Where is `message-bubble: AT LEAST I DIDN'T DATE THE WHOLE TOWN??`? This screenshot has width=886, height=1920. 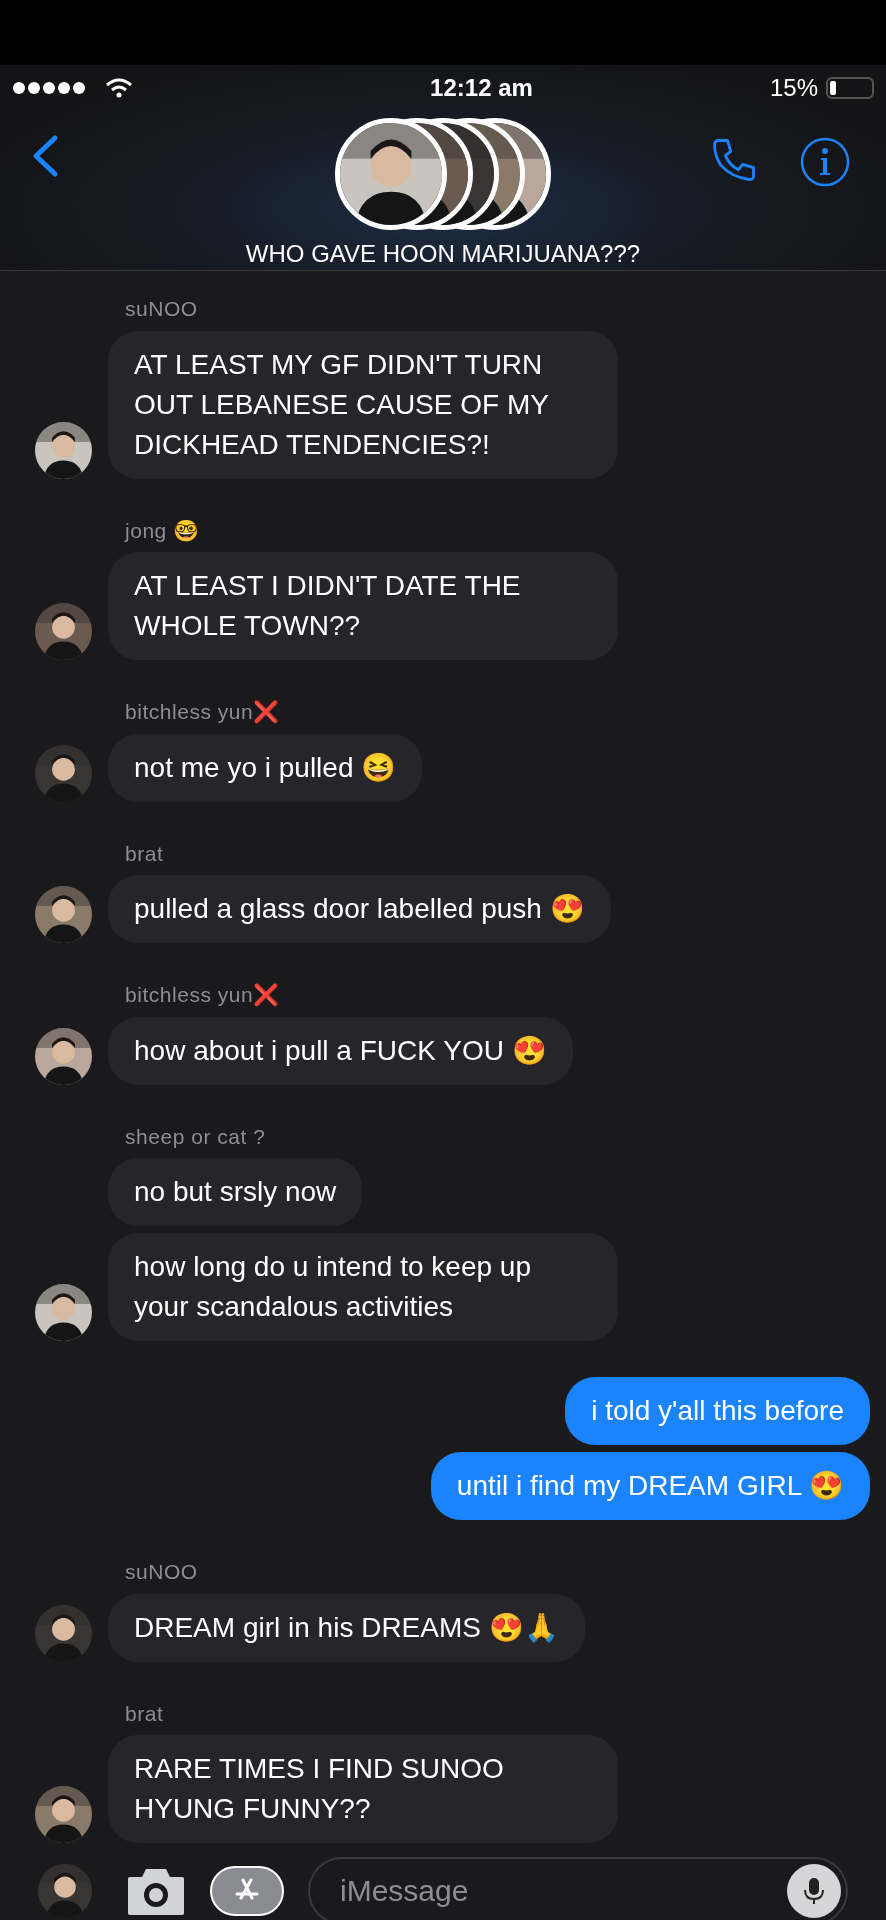
message-bubble: AT LEAST I DIDN'T DATE THE WHOLE TOWN?? is located at coordinates (363, 606).